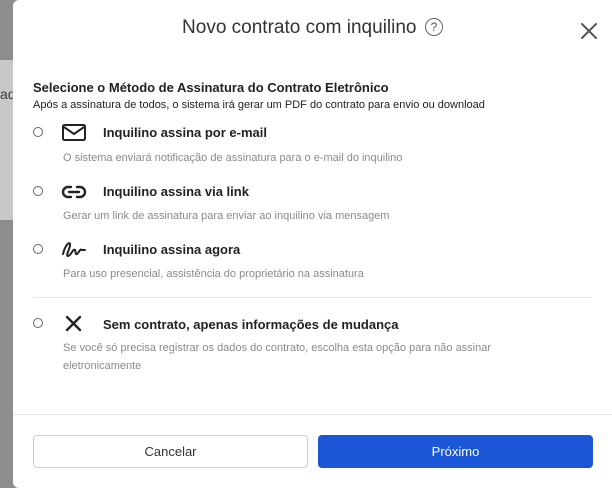 This screenshot has height=488, width=612. Describe the element at coordinates (170, 451) in the screenshot. I see `cancel-button: Cancelar` at that location.